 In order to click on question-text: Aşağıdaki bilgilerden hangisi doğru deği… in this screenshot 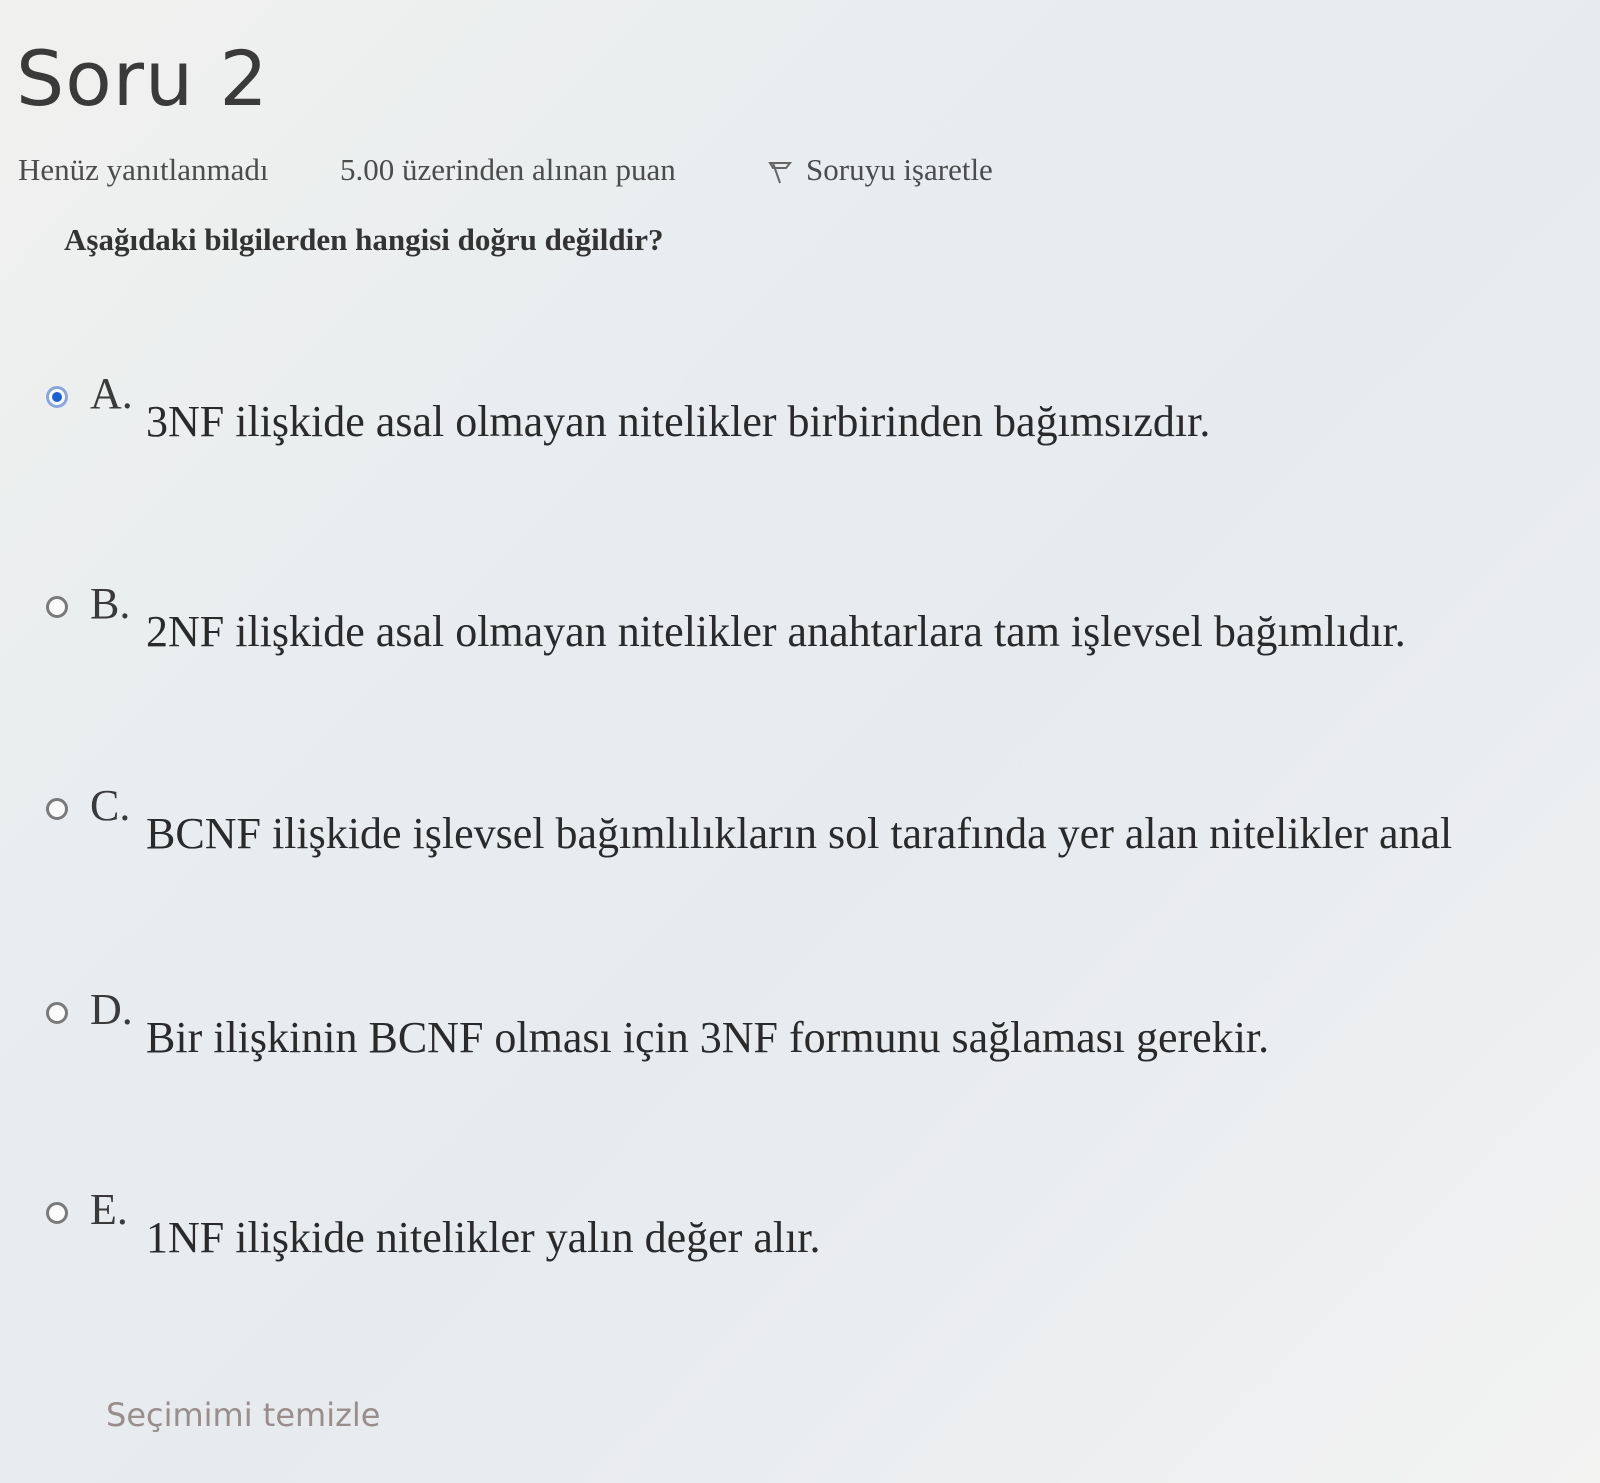, I will do `click(364, 239)`.